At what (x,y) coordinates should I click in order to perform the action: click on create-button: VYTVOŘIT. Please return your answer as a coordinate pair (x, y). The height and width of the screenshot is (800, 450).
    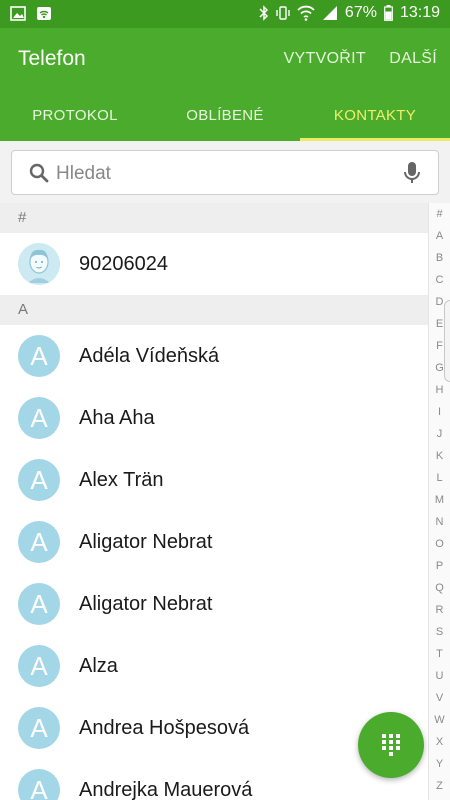
    Looking at the image, I should click on (325, 59).